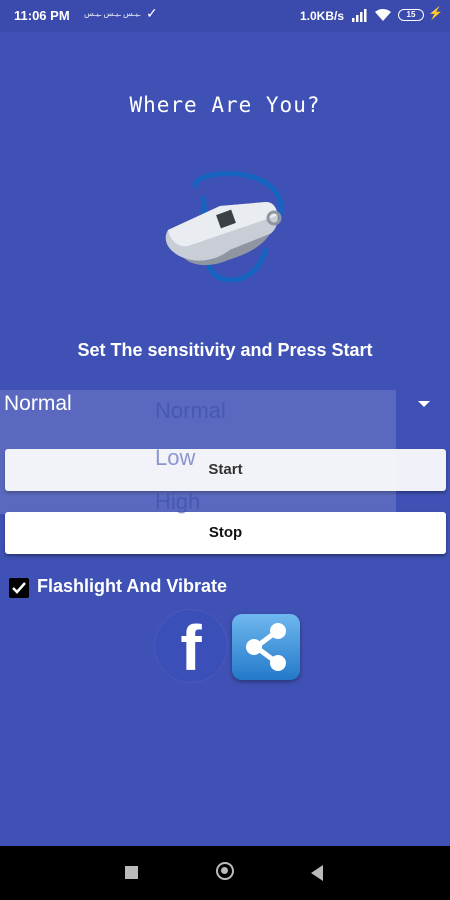 Image resolution: width=450 pixels, height=900 pixels. What do you see at coordinates (225, 16) in the screenshot?
I see `status-bar: 11:06 PM ـيـس ـيـس ـيـس ✓ 1.0KB/s 15 ⚡` at bounding box center [225, 16].